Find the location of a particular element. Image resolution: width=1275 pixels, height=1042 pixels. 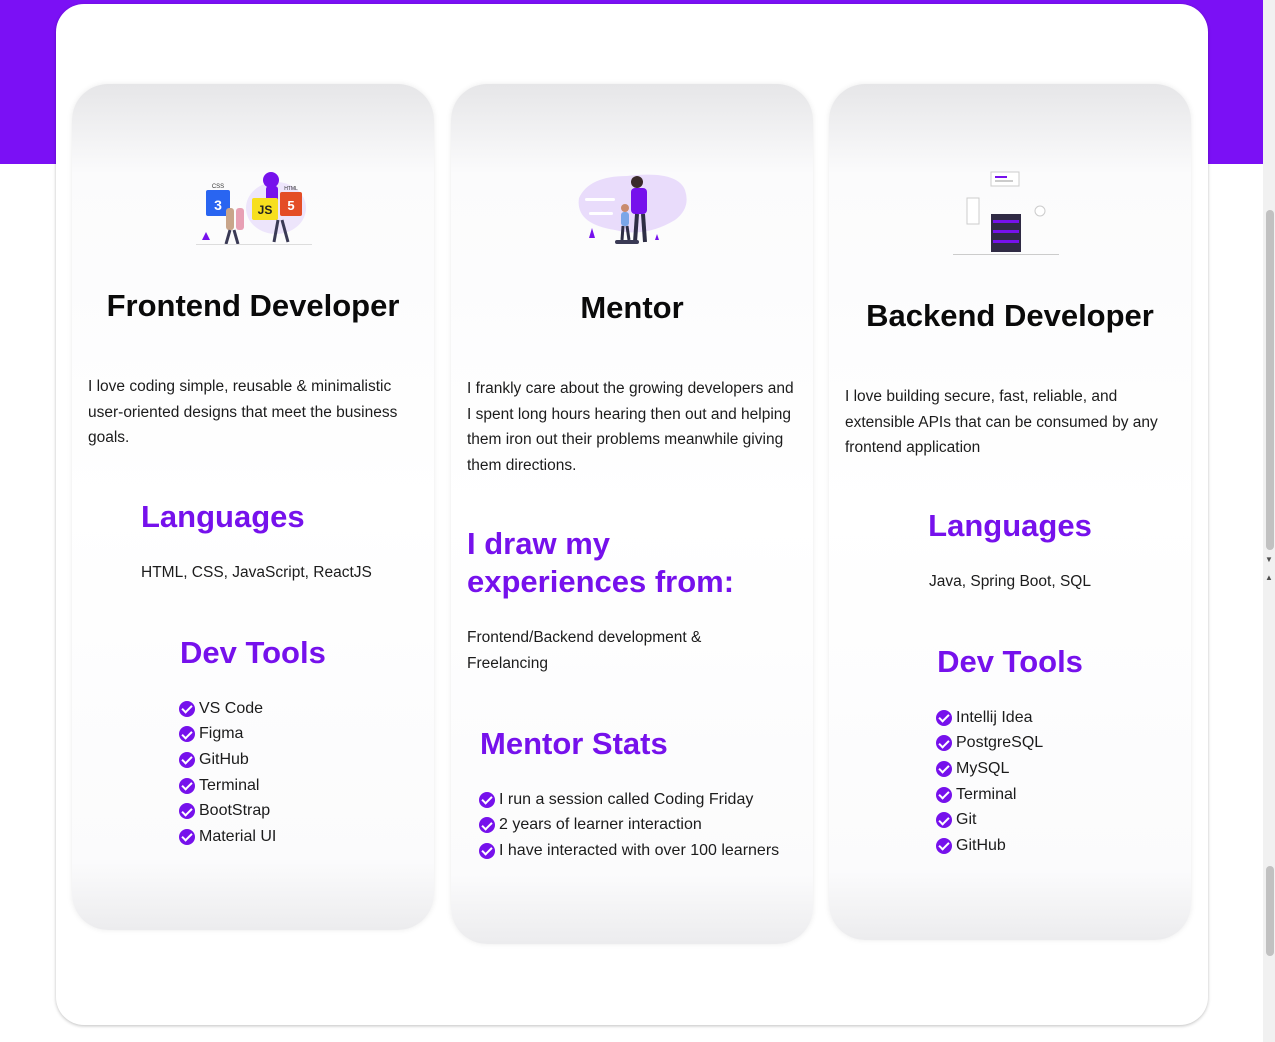

languages-list: HTML, CSS, JavaScript, ReactJS is located at coordinates (256, 572).